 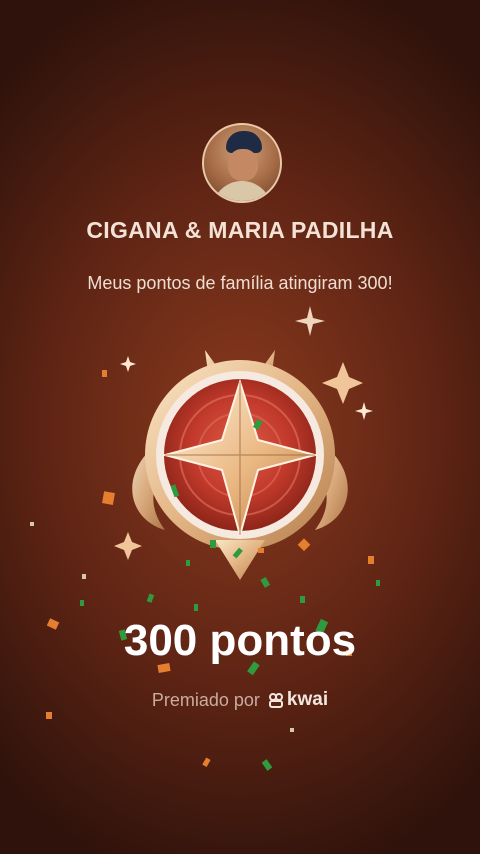 I want to click on points-total: 300 pontos, so click(x=240, y=640).